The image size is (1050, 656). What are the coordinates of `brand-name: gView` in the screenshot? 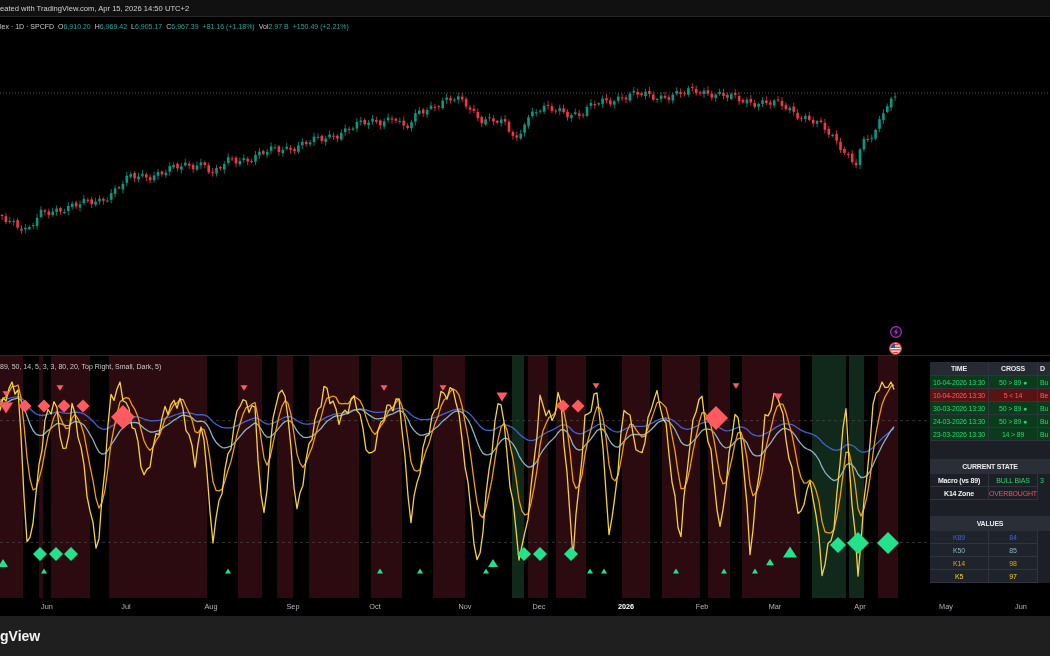 It's located at (20, 636).